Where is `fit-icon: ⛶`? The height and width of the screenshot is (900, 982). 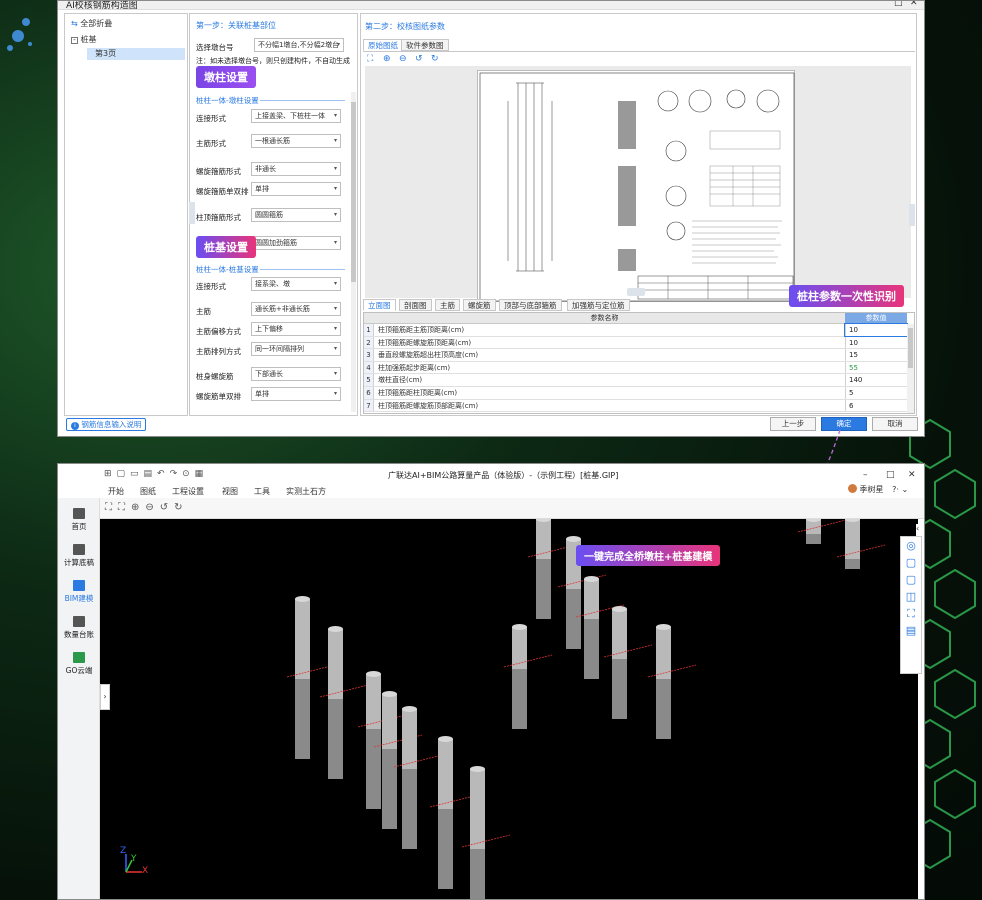
fit-icon: ⛶ is located at coordinates (370, 59).